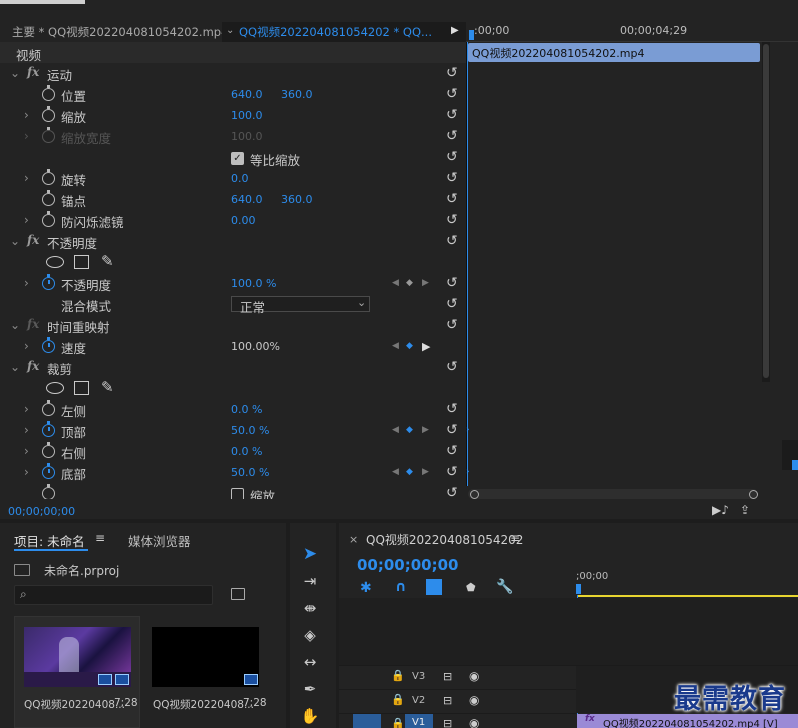  Describe the element at coordinates (233, 367) in the screenshot. I see `crop-section-row: ⌄ fx 裁剪` at that location.